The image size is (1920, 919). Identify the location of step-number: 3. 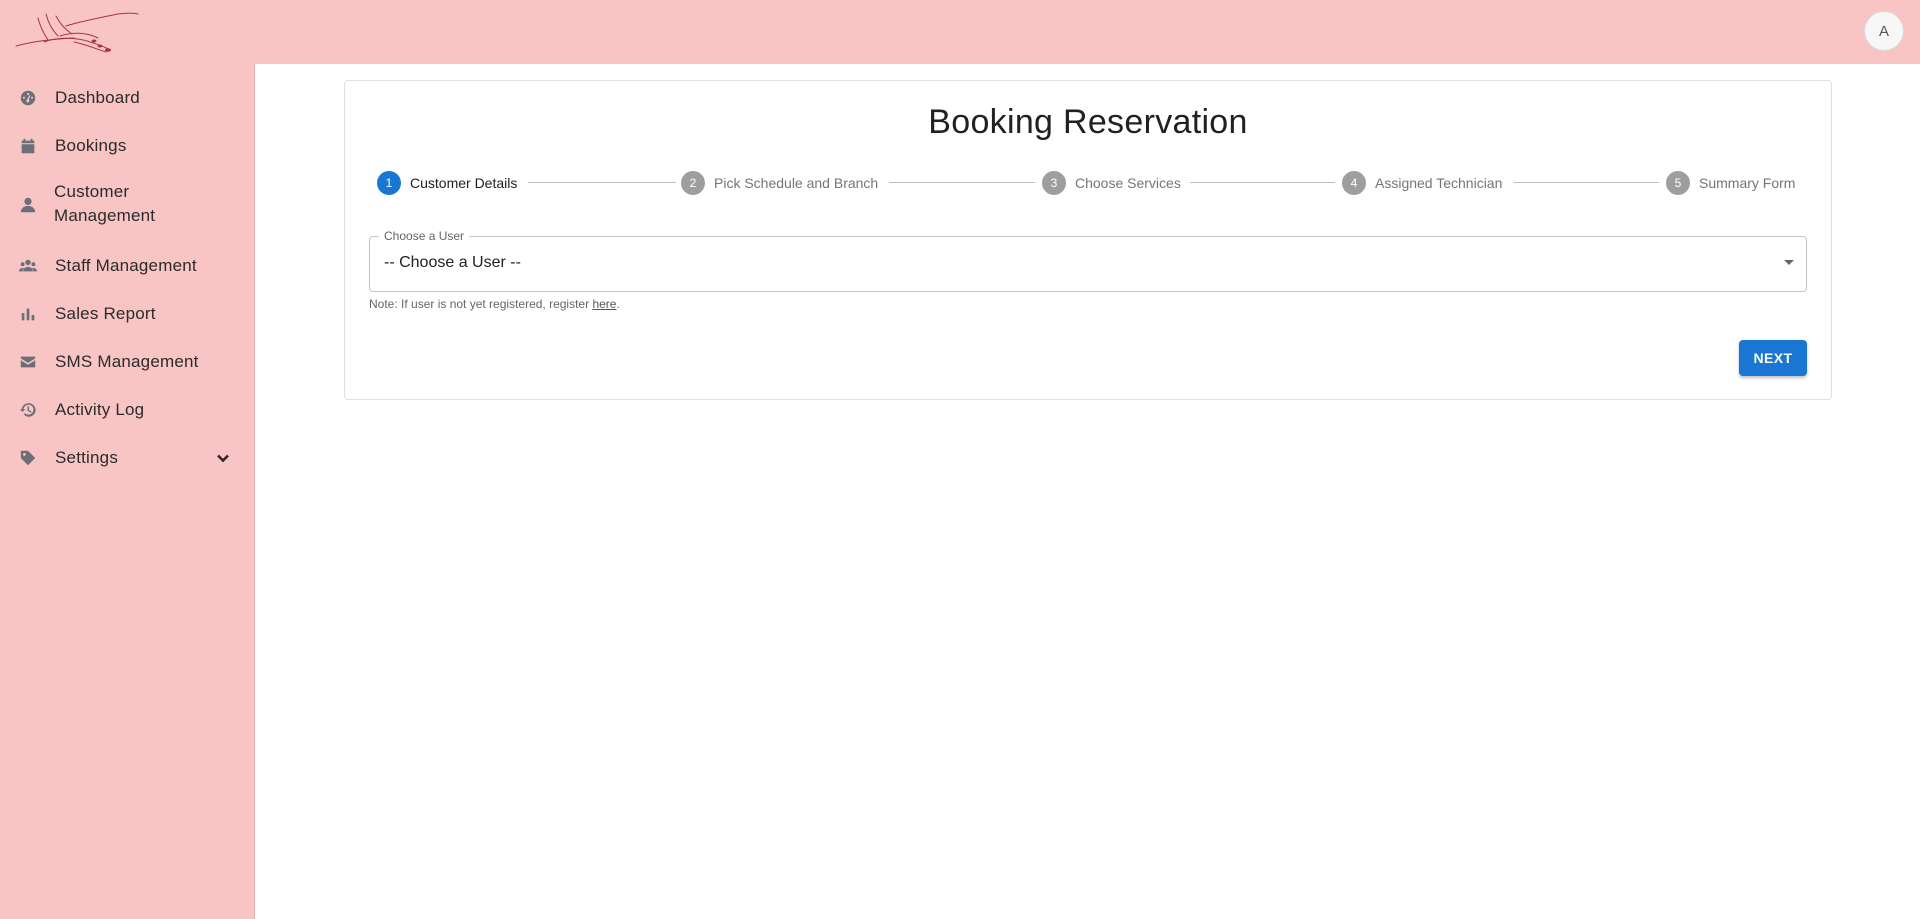
(1054, 183).